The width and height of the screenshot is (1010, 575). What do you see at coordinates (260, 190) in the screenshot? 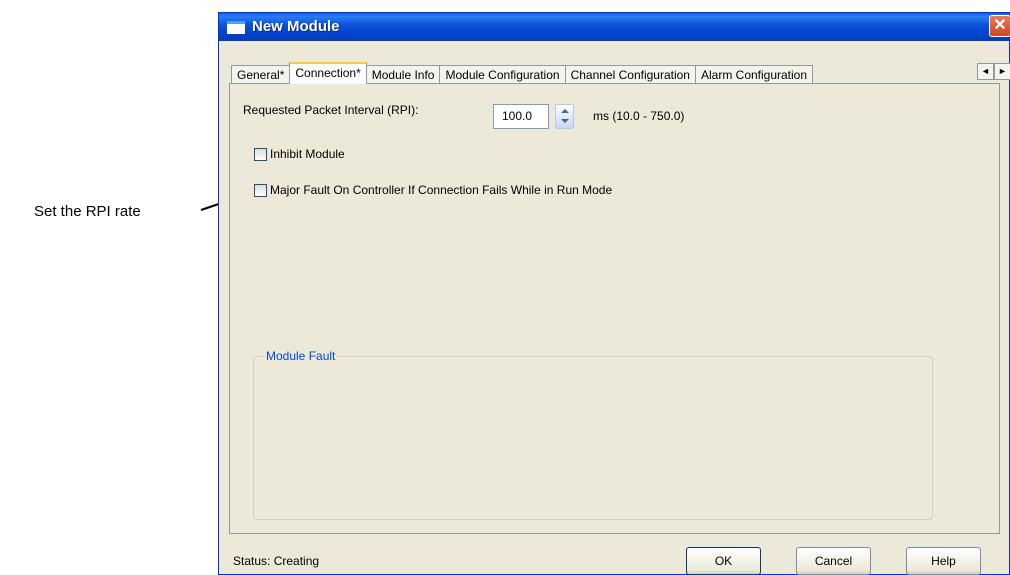
I see `major-fault-checkbox` at bounding box center [260, 190].